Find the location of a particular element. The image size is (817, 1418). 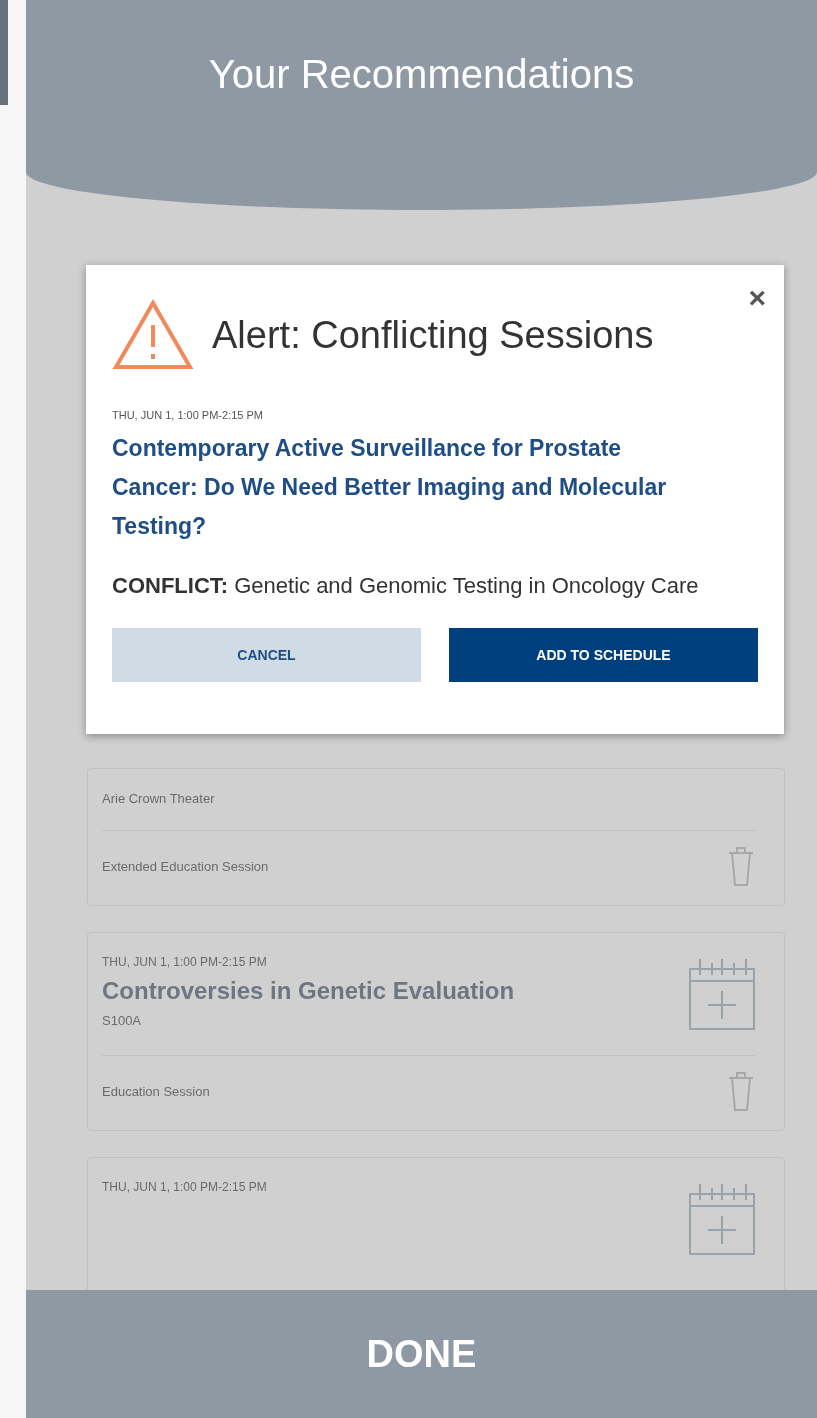

session-venue: Arie Crown Theater is located at coordinates (158, 798).